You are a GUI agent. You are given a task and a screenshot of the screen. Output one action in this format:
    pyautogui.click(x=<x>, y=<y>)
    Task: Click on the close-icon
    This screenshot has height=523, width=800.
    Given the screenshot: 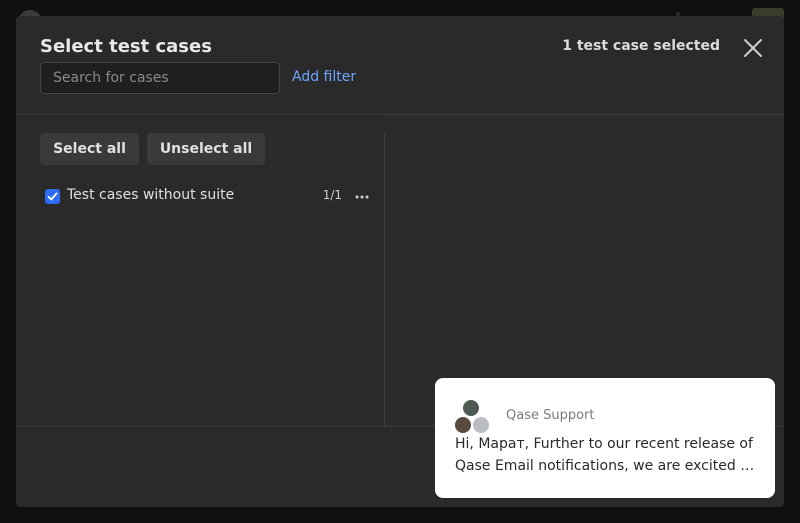 What is the action you would take?
    pyautogui.click(x=753, y=48)
    